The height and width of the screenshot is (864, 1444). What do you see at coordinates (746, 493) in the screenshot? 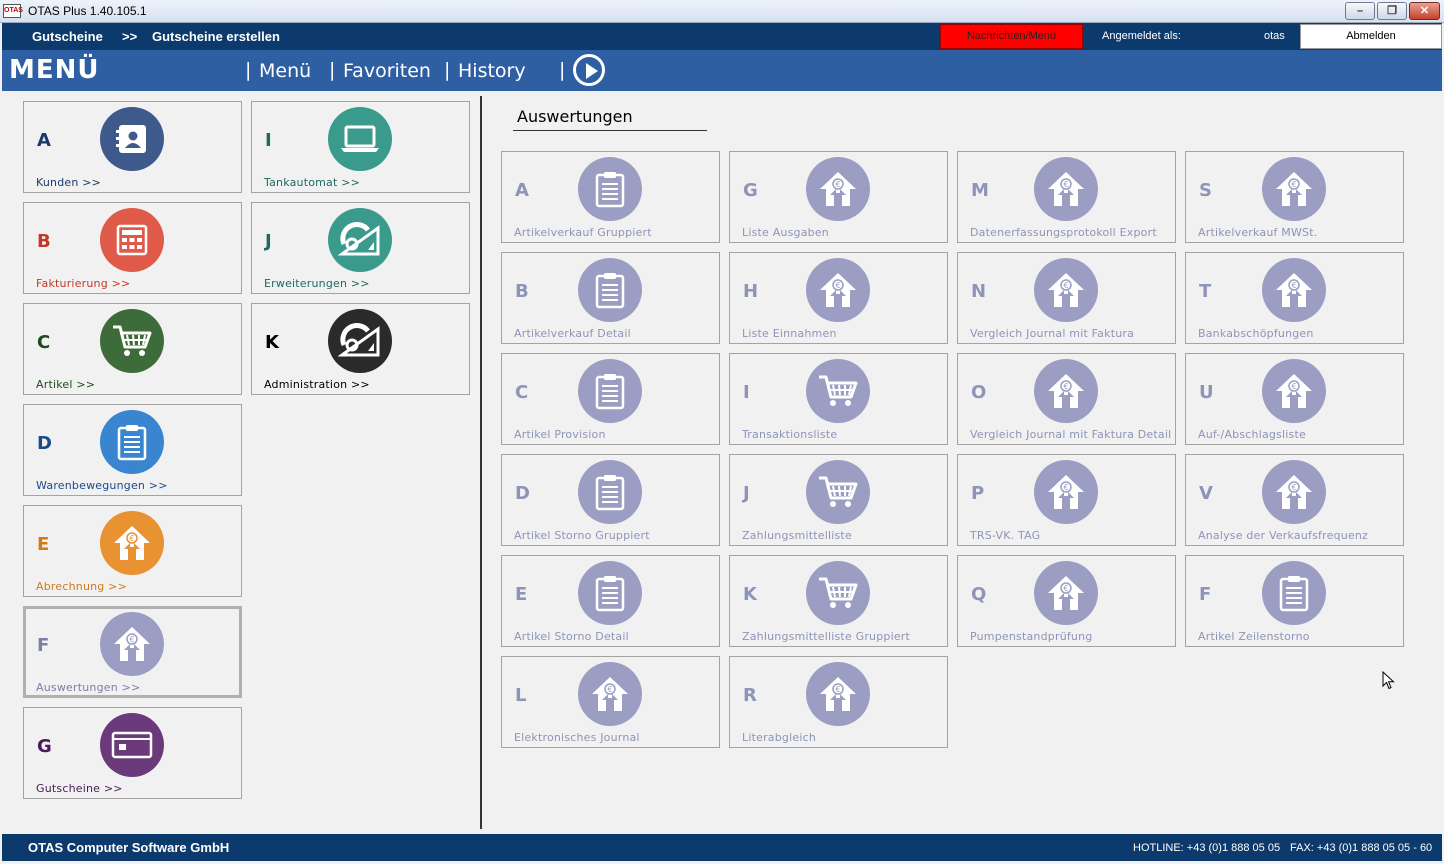
I see `tile-letter: J` at bounding box center [746, 493].